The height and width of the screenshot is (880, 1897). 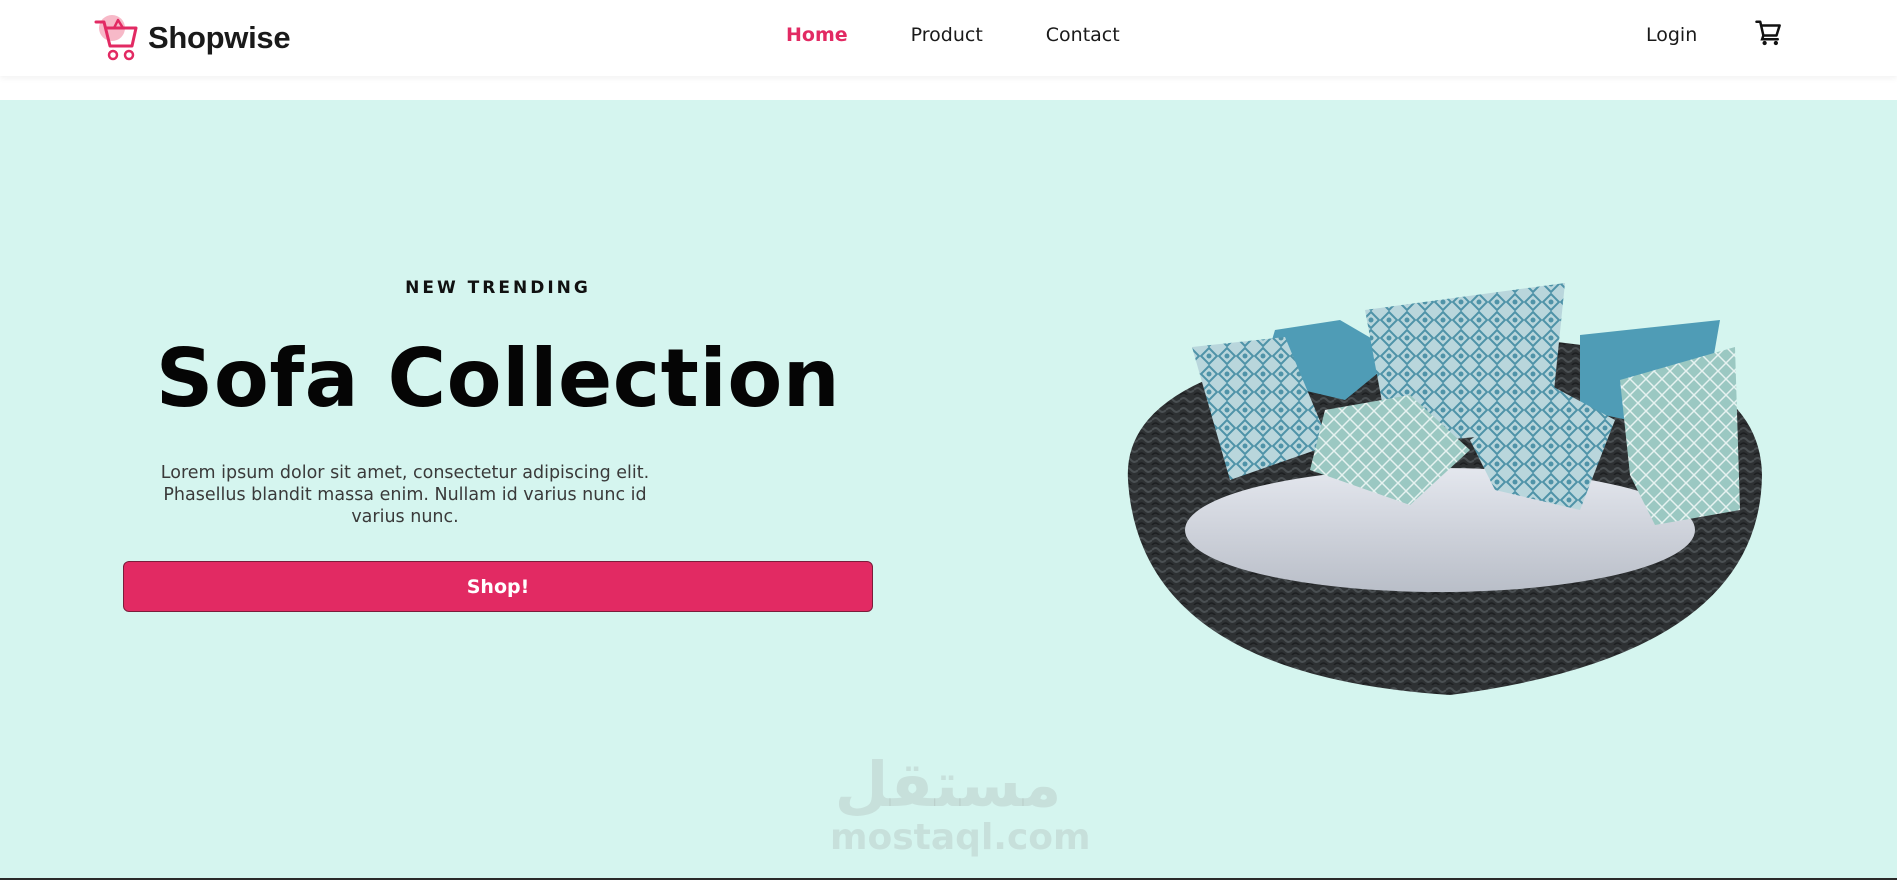 I want to click on cart-button, so click(x=1769, y=33).